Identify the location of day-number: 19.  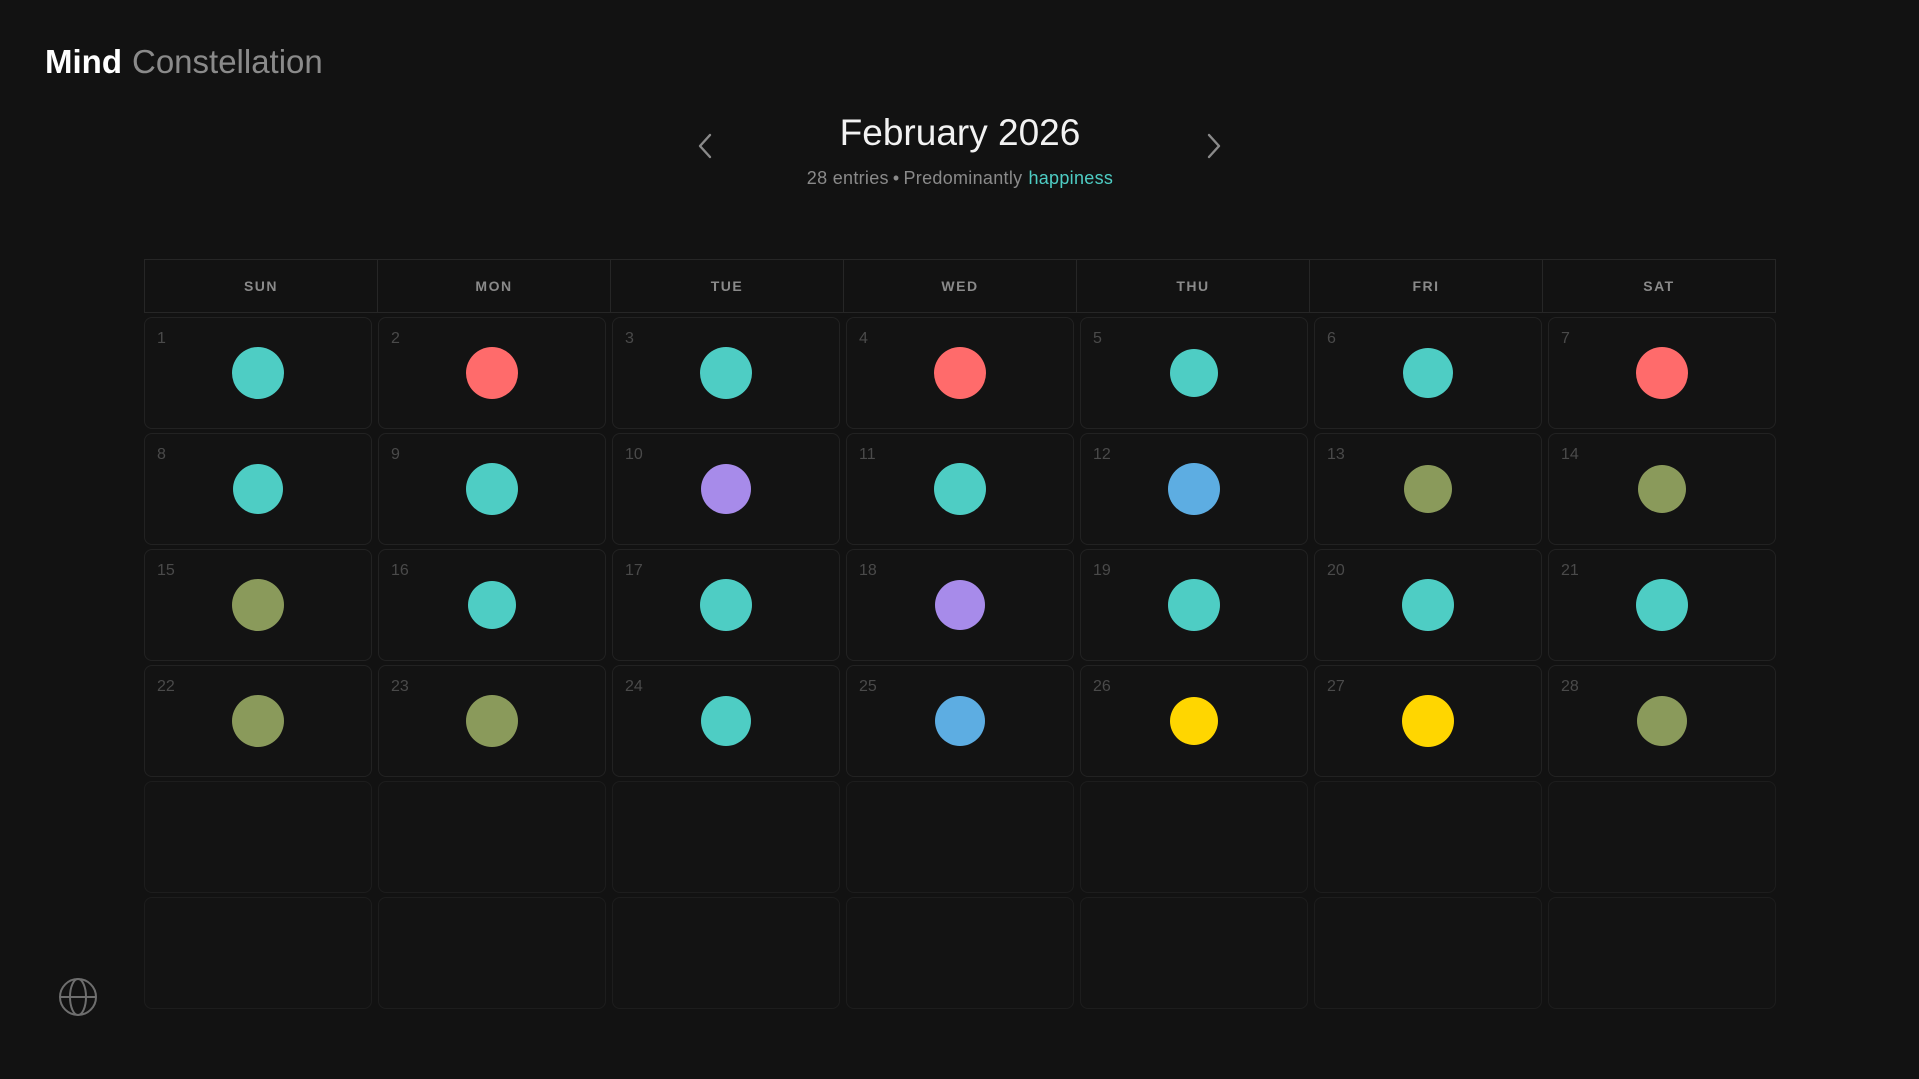
(1102, 570).